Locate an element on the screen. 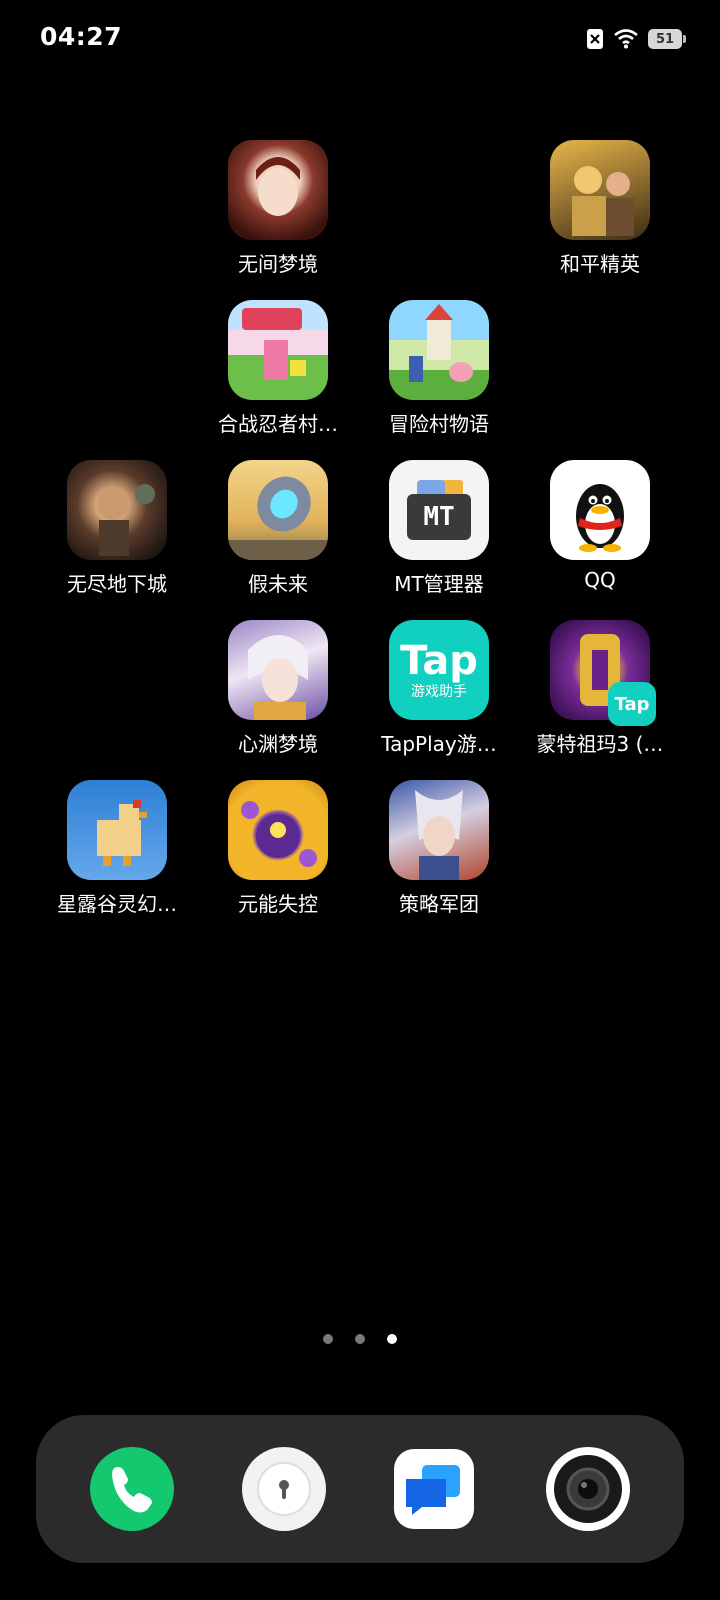 The width and height of the screenshot is (720, 1600). app-qq: QQ is located at coordinates (600, 526).